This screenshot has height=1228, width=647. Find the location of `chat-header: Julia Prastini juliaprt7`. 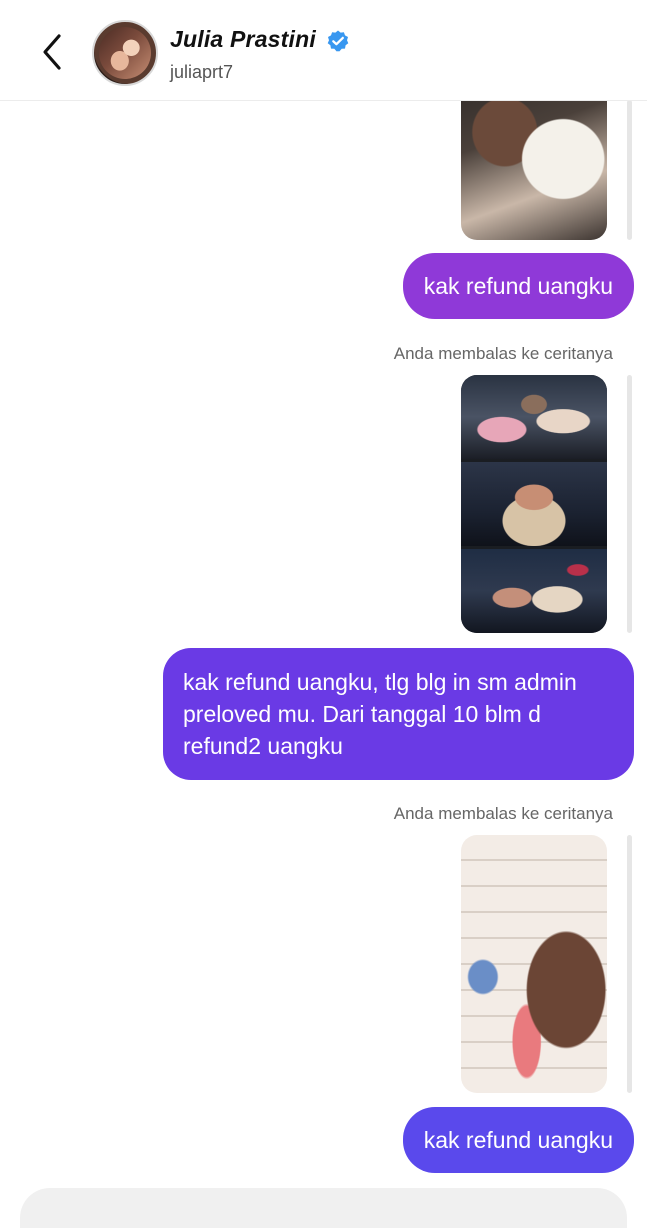

chat-header: Julia Prastini juliaprt7 is located at coordinates (323, 50).